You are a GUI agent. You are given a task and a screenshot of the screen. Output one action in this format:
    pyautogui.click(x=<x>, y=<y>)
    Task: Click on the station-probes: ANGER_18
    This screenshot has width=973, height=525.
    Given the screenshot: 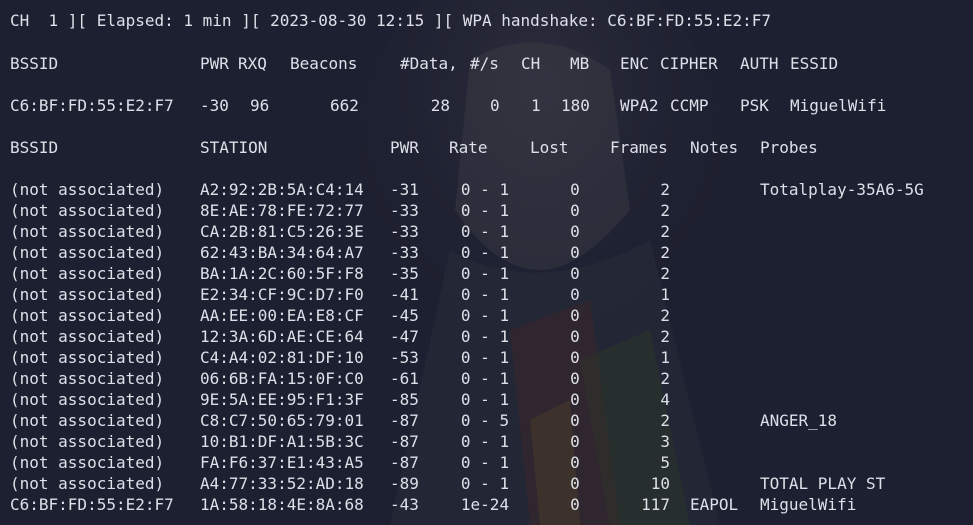 What is the action you would take?
    pyautogui.click(x=799, y=420)
    